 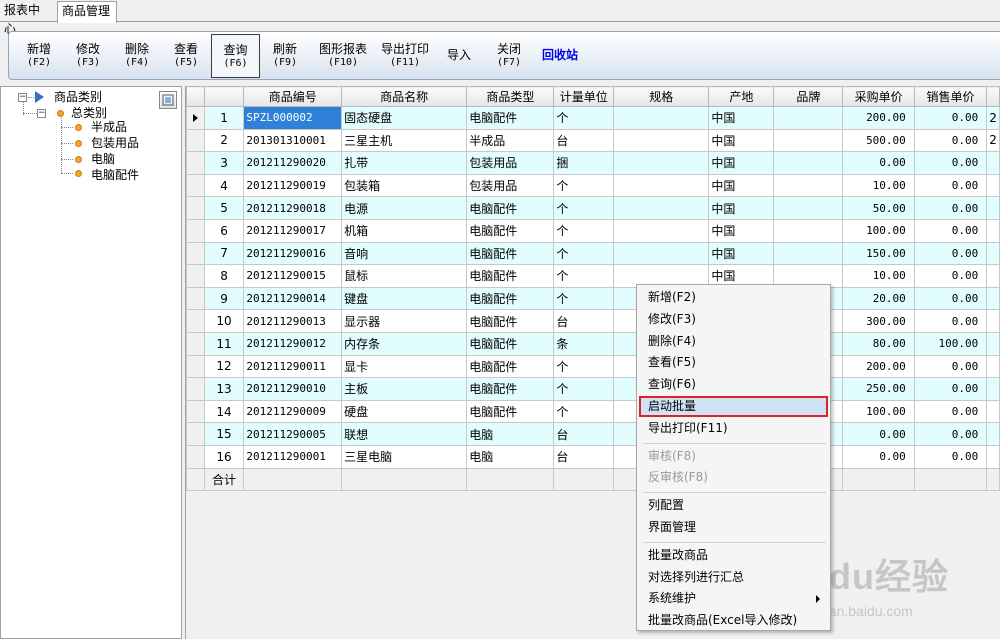 What do you see at coordinates (733, 319) in the screenshot?
I see `menu-item: 修改(F3)` at bounding box center [733, 319].